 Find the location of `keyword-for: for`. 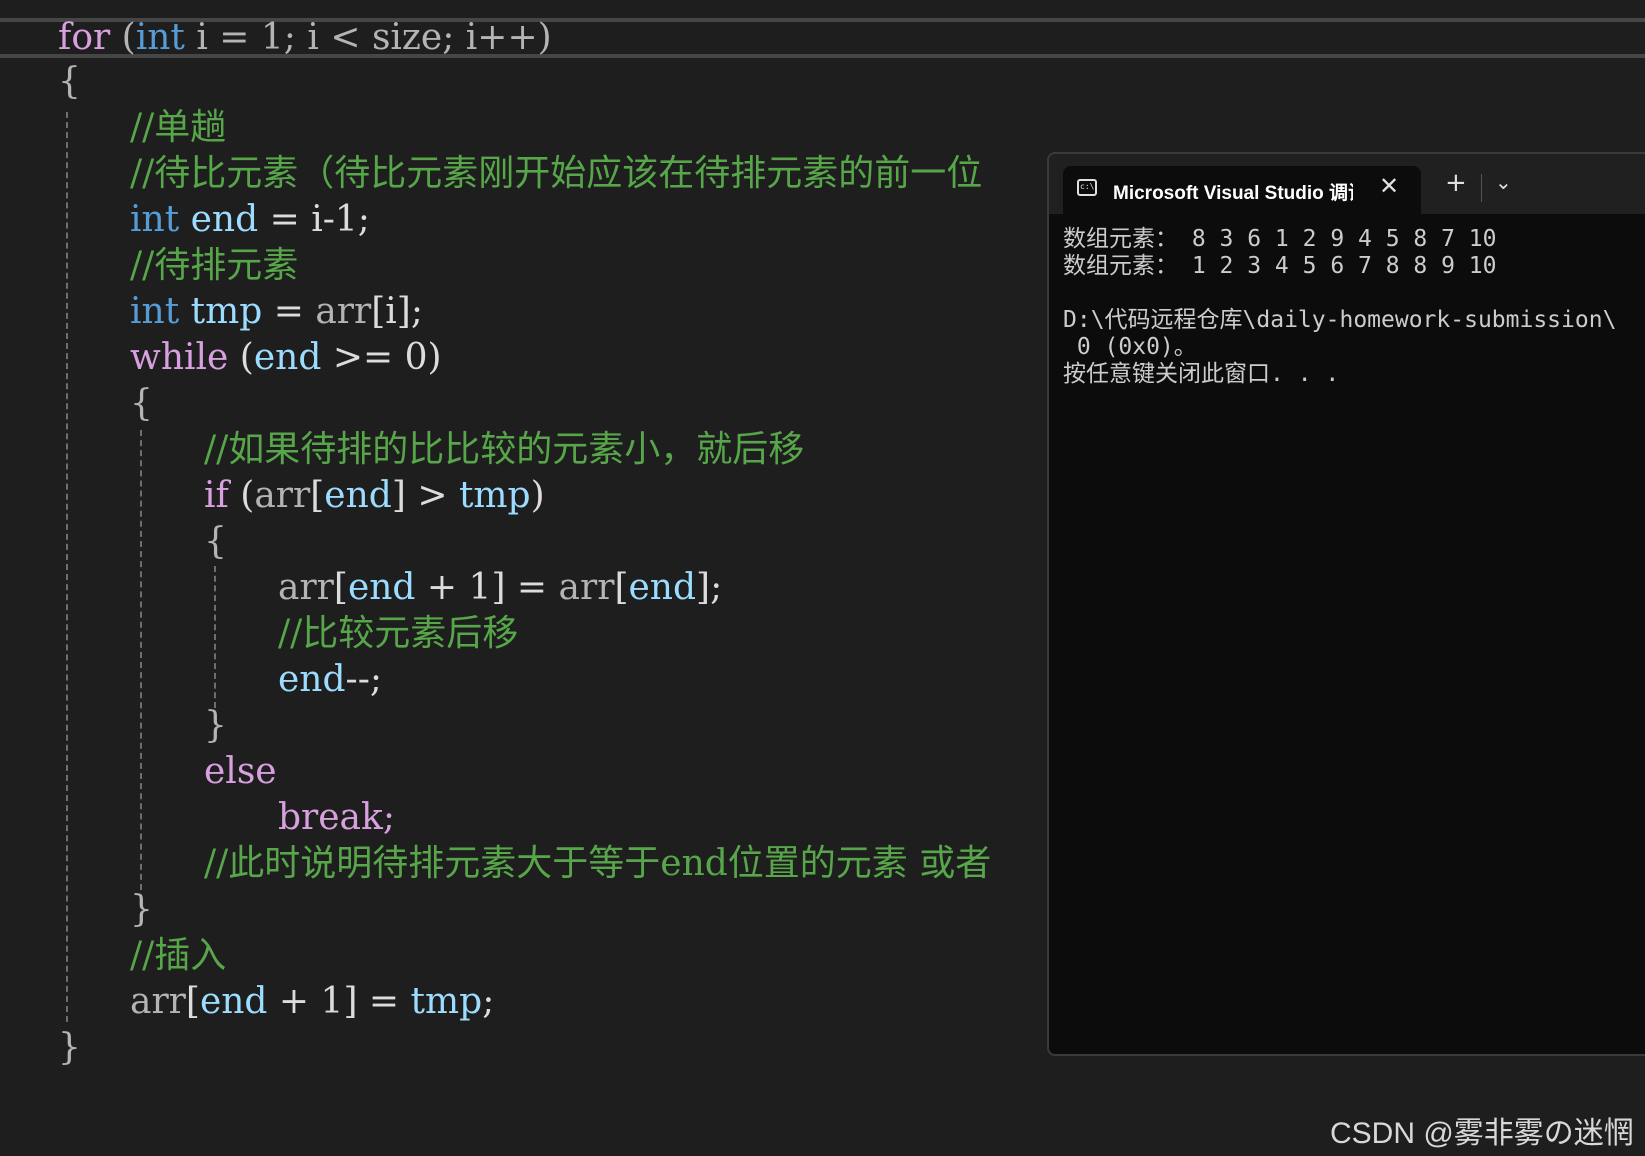

keyword-for: for is located at coordinates (84, 37).